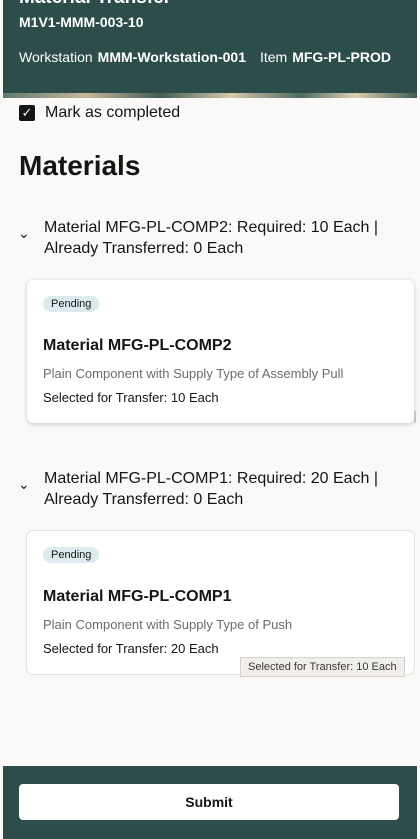 The height and width of the screenshot is (839, 420). Describe the element at coordinates (95, 4) in the screenshot. I see `page-title: Material Transfer` at that location.